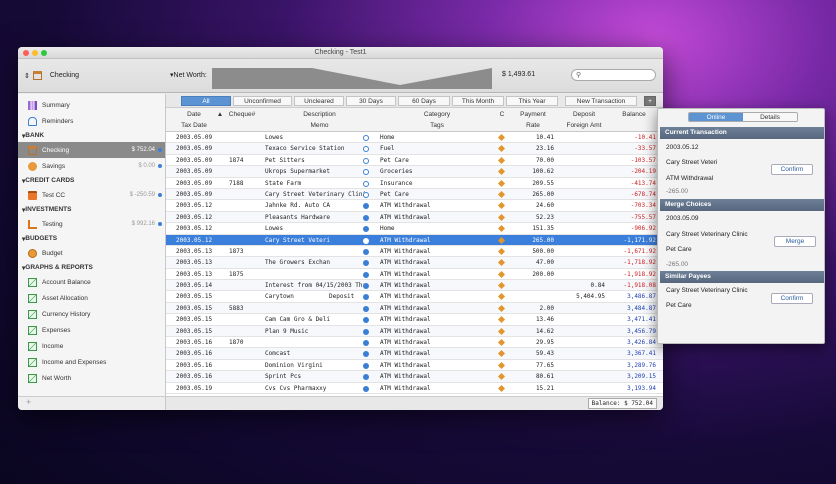 This screenshot has height=484, width=836. I want to click on sidebar-item-budget: Budget, so click(91, 253).